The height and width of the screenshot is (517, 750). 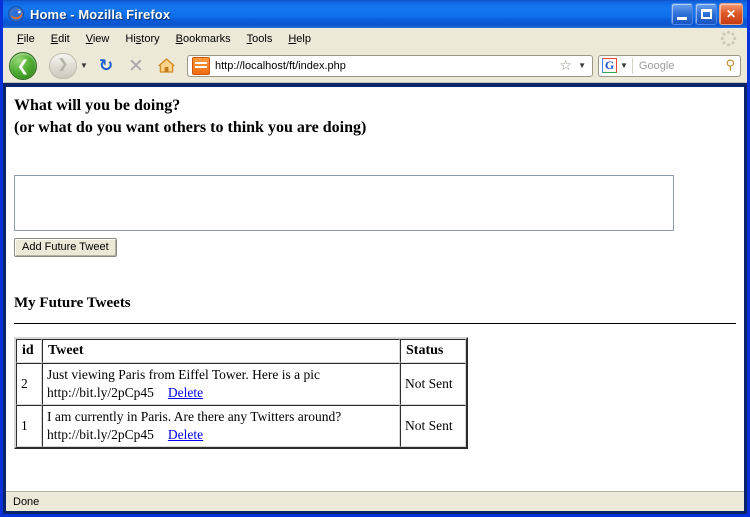 I want to click on google-logo-icon: G, so click(x=609, y=65).